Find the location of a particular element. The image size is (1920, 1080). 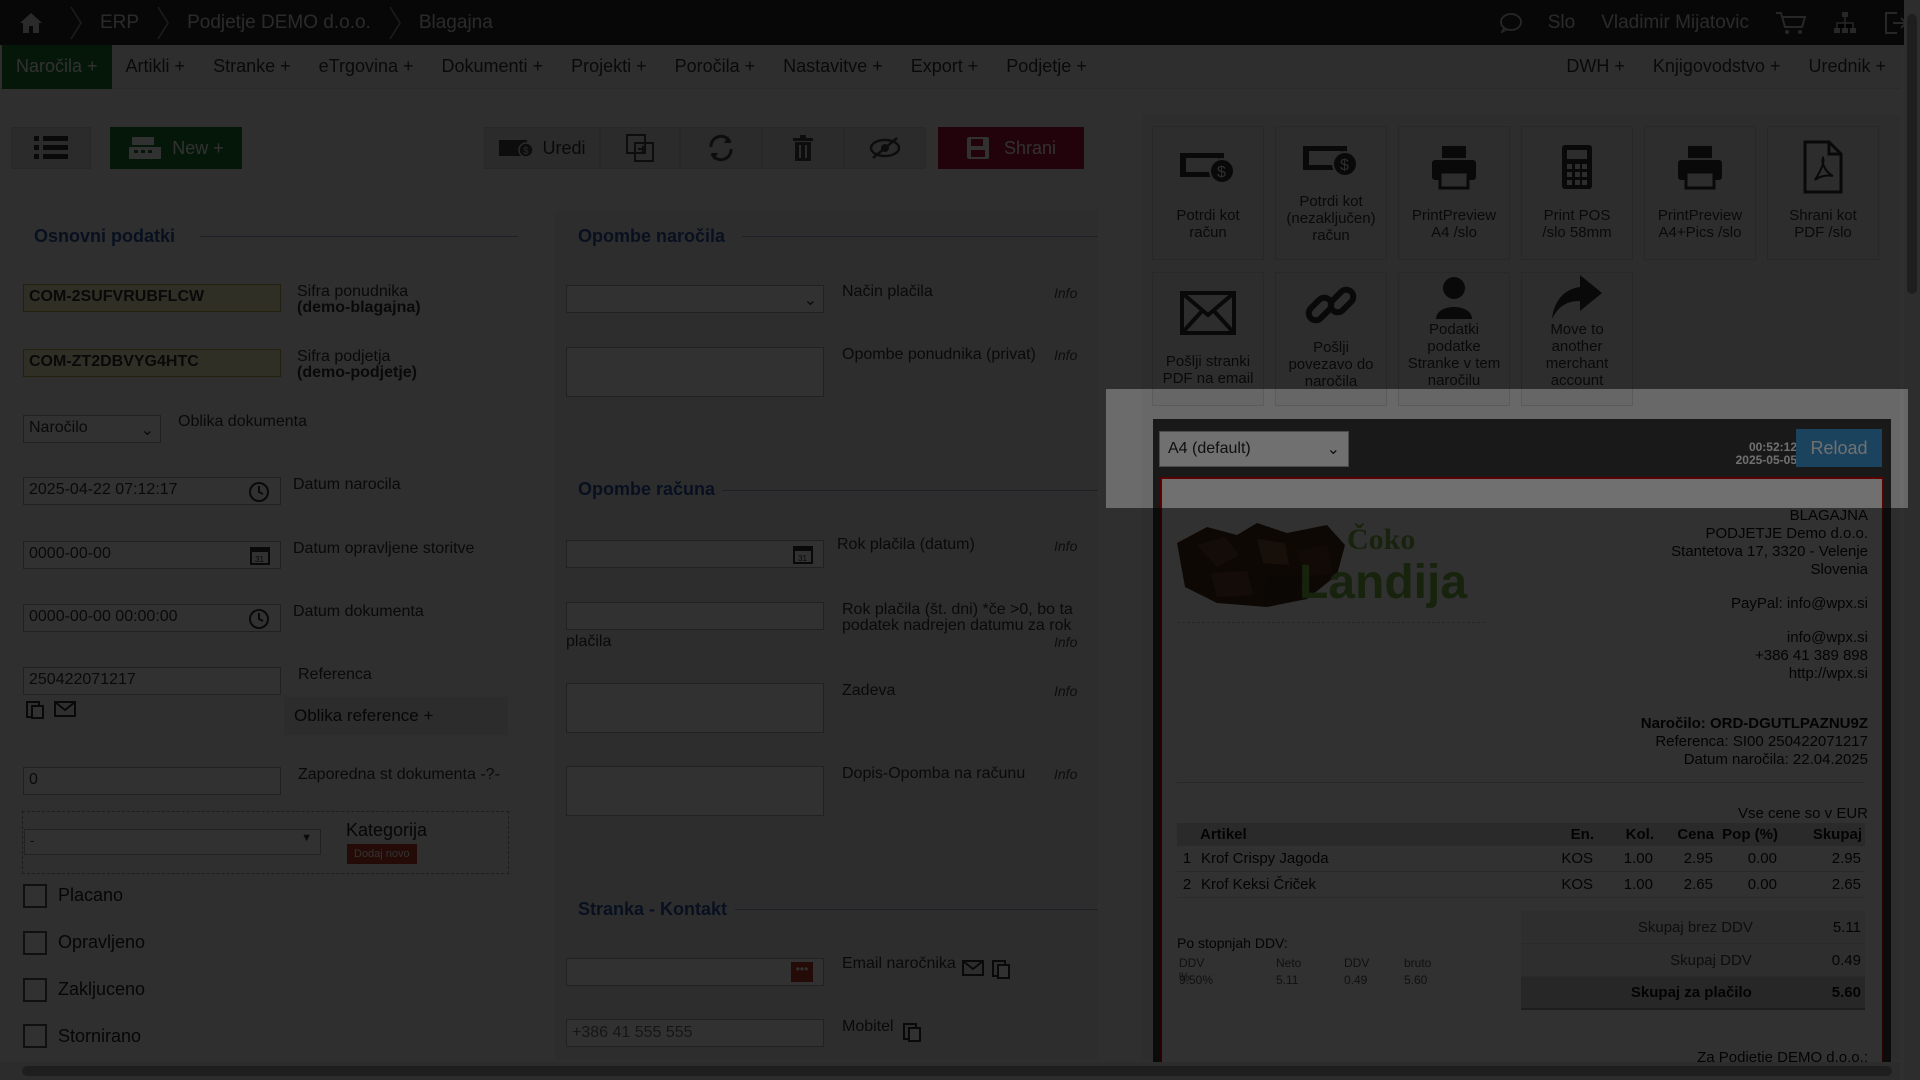

offerer-notes-textarea is located at coordinates (695, 372).